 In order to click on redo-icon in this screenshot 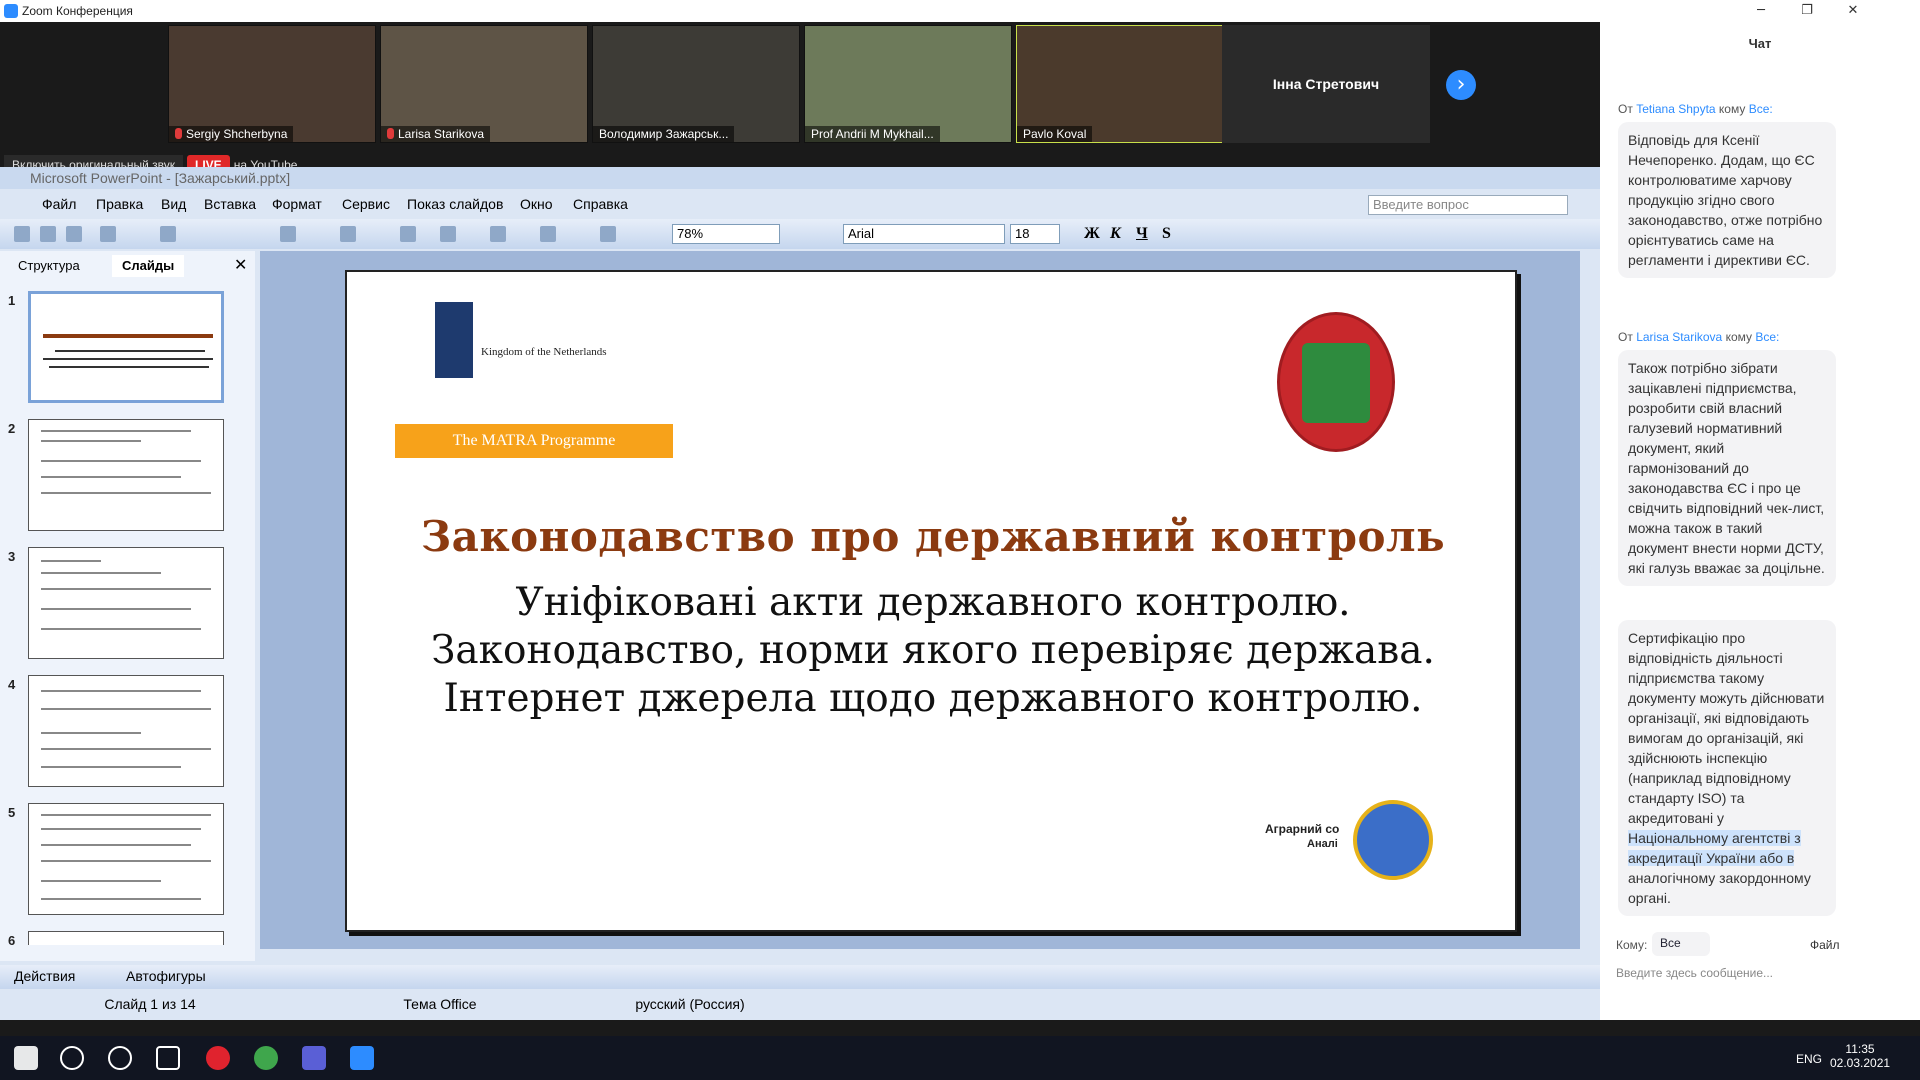, I will do `click(448, 234)`.